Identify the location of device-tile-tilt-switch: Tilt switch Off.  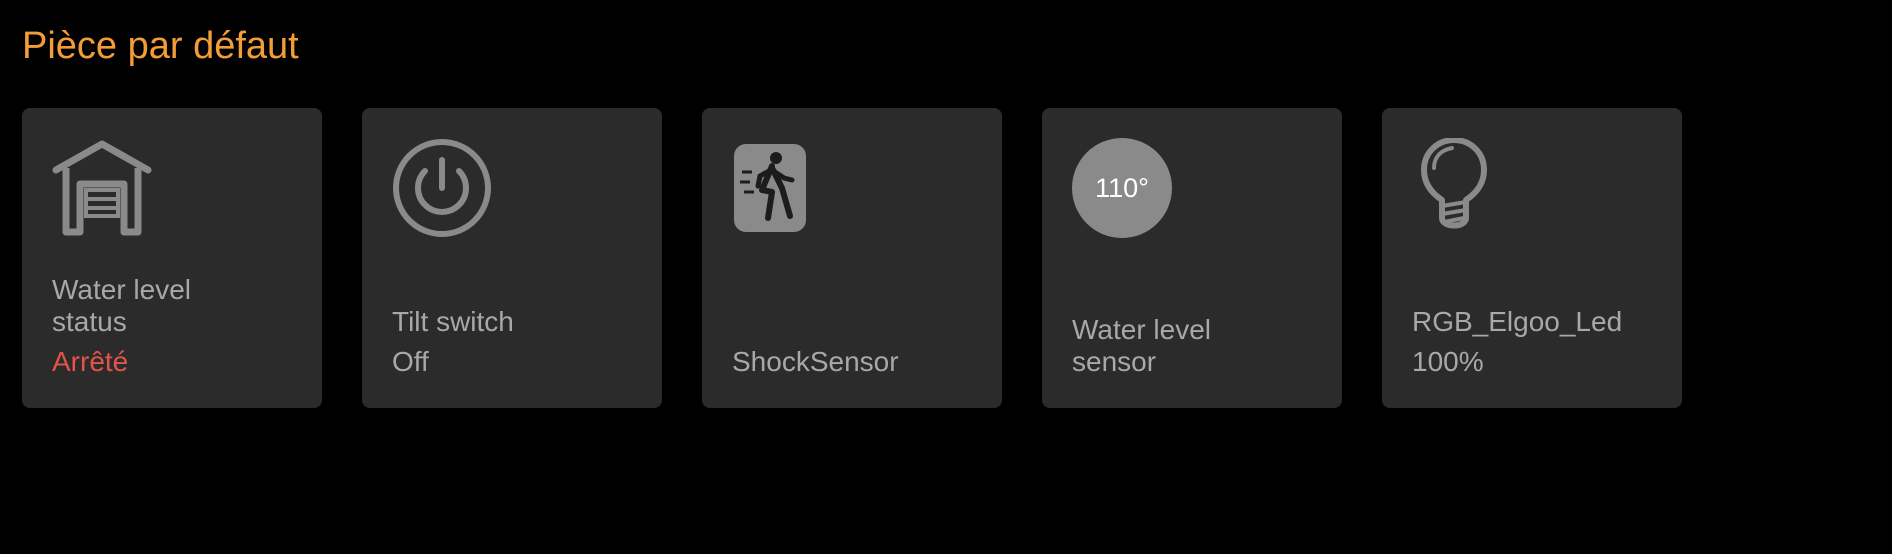
(512, 258).